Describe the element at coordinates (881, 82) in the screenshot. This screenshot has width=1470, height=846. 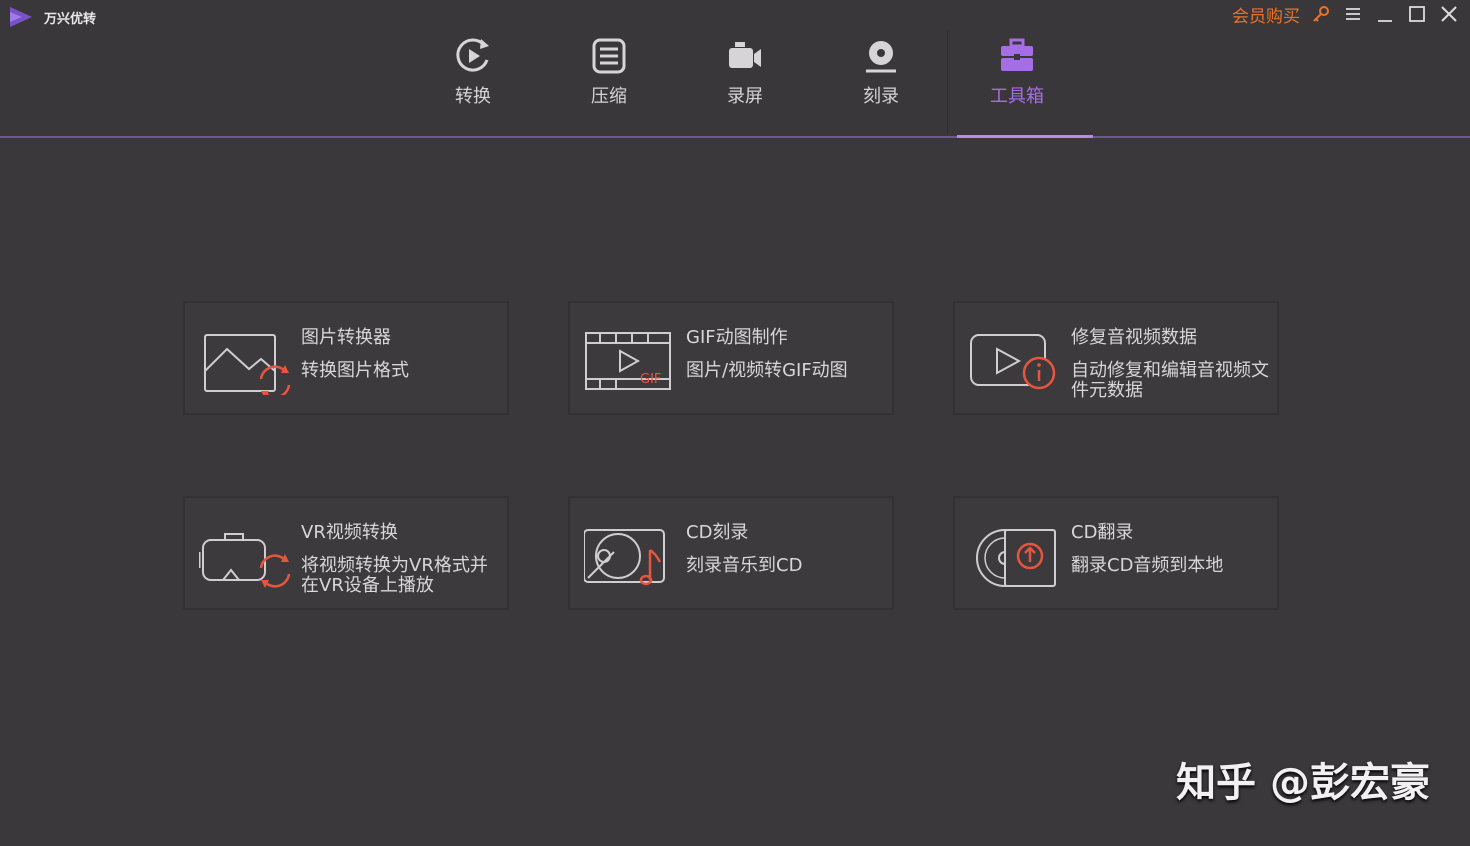
I see `tab-burn: 刻录` at that location.